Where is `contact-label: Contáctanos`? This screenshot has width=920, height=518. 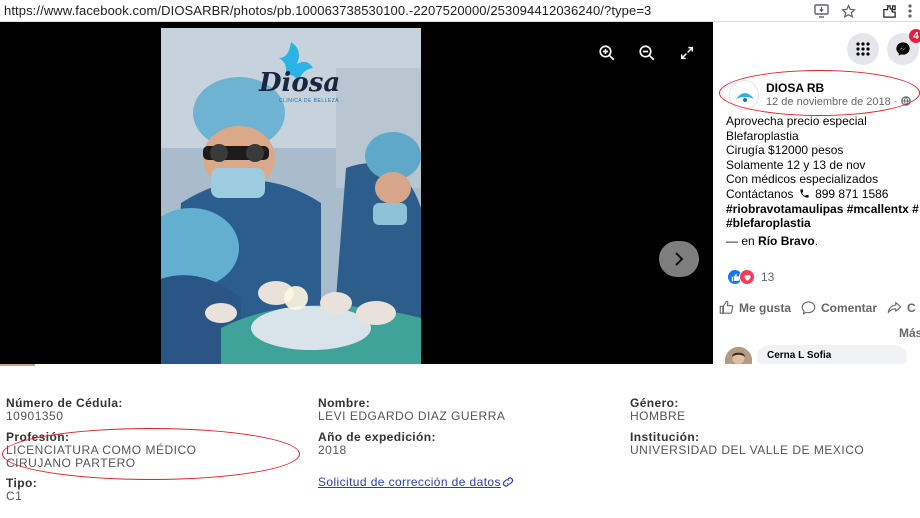
contact-label: Contáctanos is located at coordinates (760, 193).